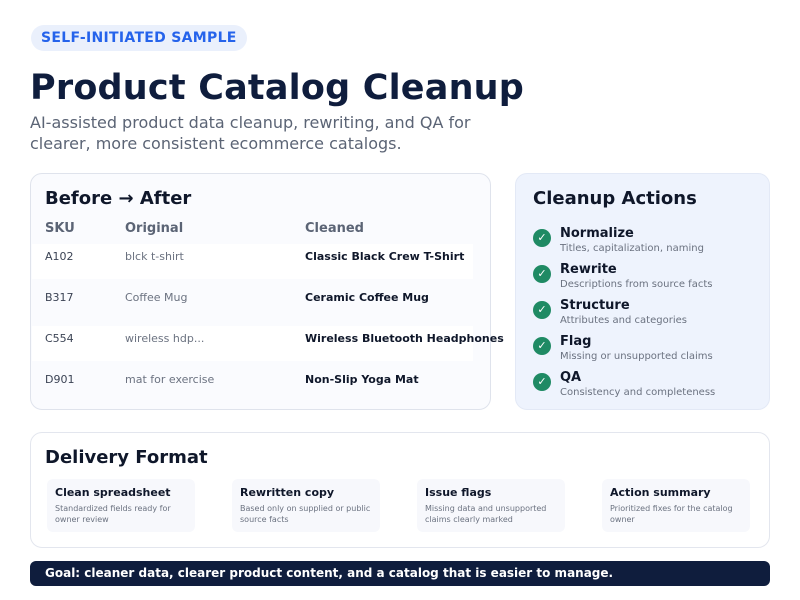 Image resolution: width=800 pixels, height=600 pixels. What do you see at coordinates (615, 198) in the screenshot?
I see `cleanup-actions-title: Cleanup Actions` at bounding box center [615, 198].